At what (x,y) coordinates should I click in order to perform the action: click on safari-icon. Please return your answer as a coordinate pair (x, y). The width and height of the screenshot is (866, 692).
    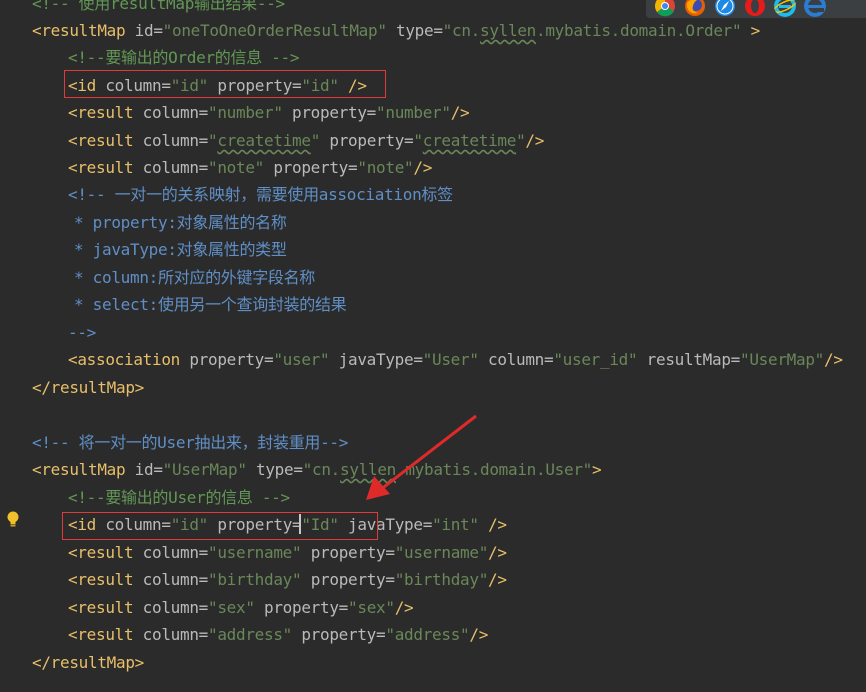
    Looking at the image, I should click on (725, 8).